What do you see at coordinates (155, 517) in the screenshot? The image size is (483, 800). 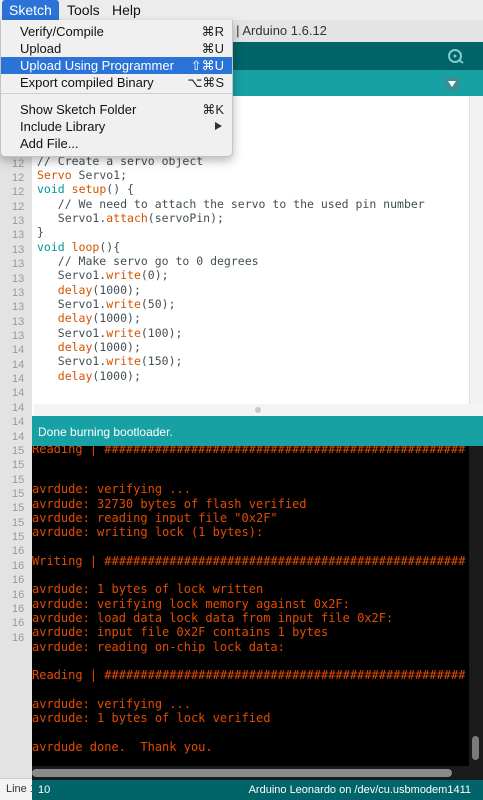 I see `console-line: avrdude: reading input file "0x2F"` at bounding box center [155, 517].